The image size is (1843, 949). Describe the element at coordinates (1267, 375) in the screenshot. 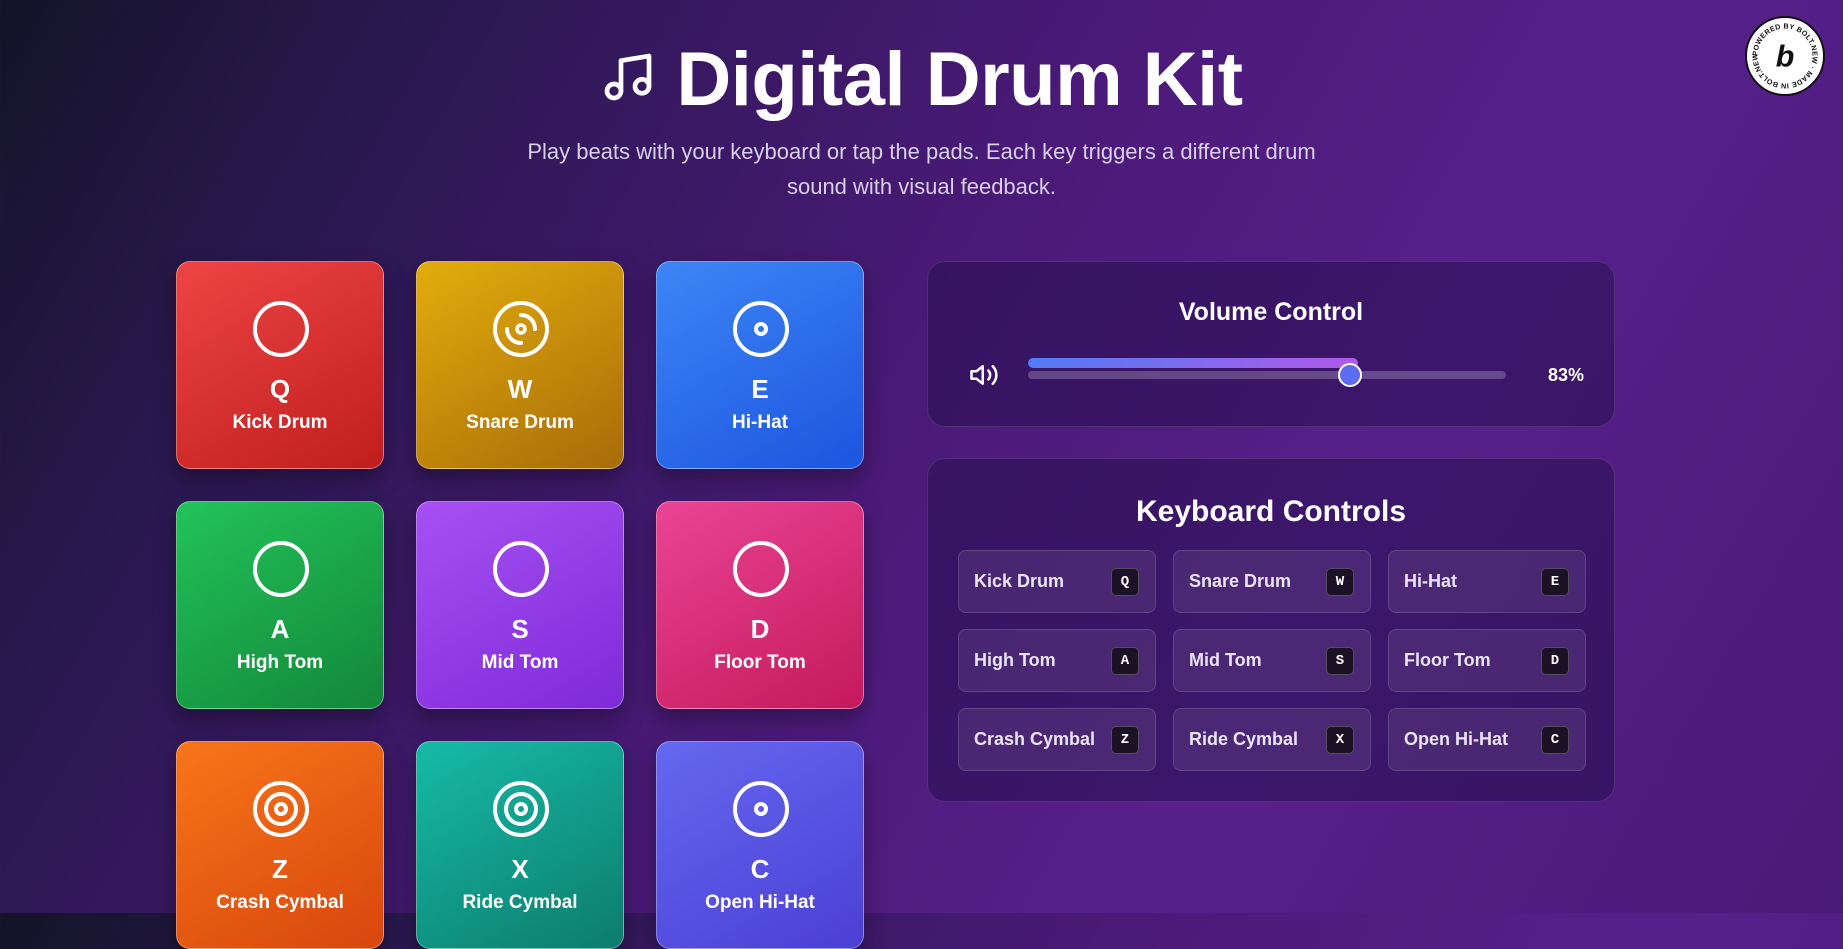

I see `volume-slider-track` at that location.